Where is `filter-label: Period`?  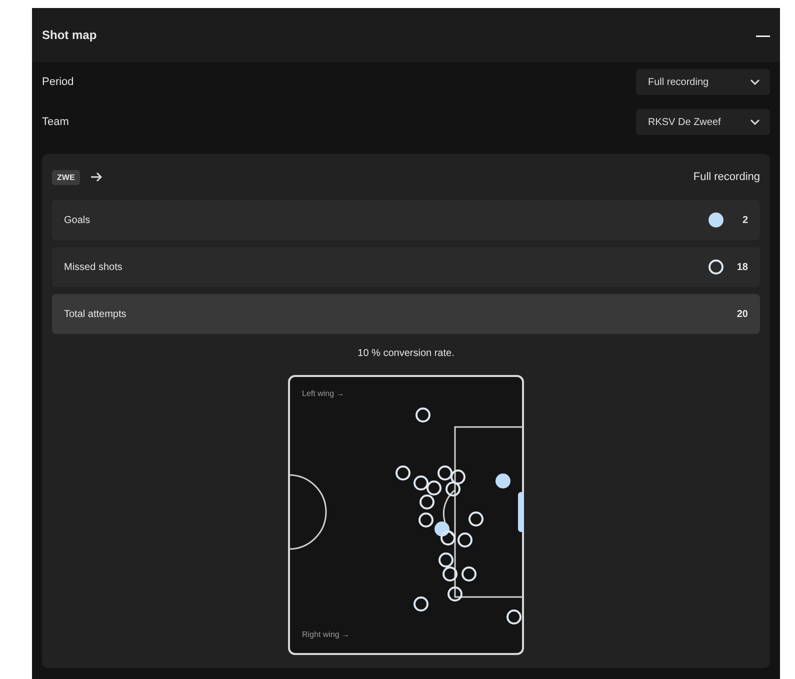 filter-label: Period is located at coordinates (58, 82).